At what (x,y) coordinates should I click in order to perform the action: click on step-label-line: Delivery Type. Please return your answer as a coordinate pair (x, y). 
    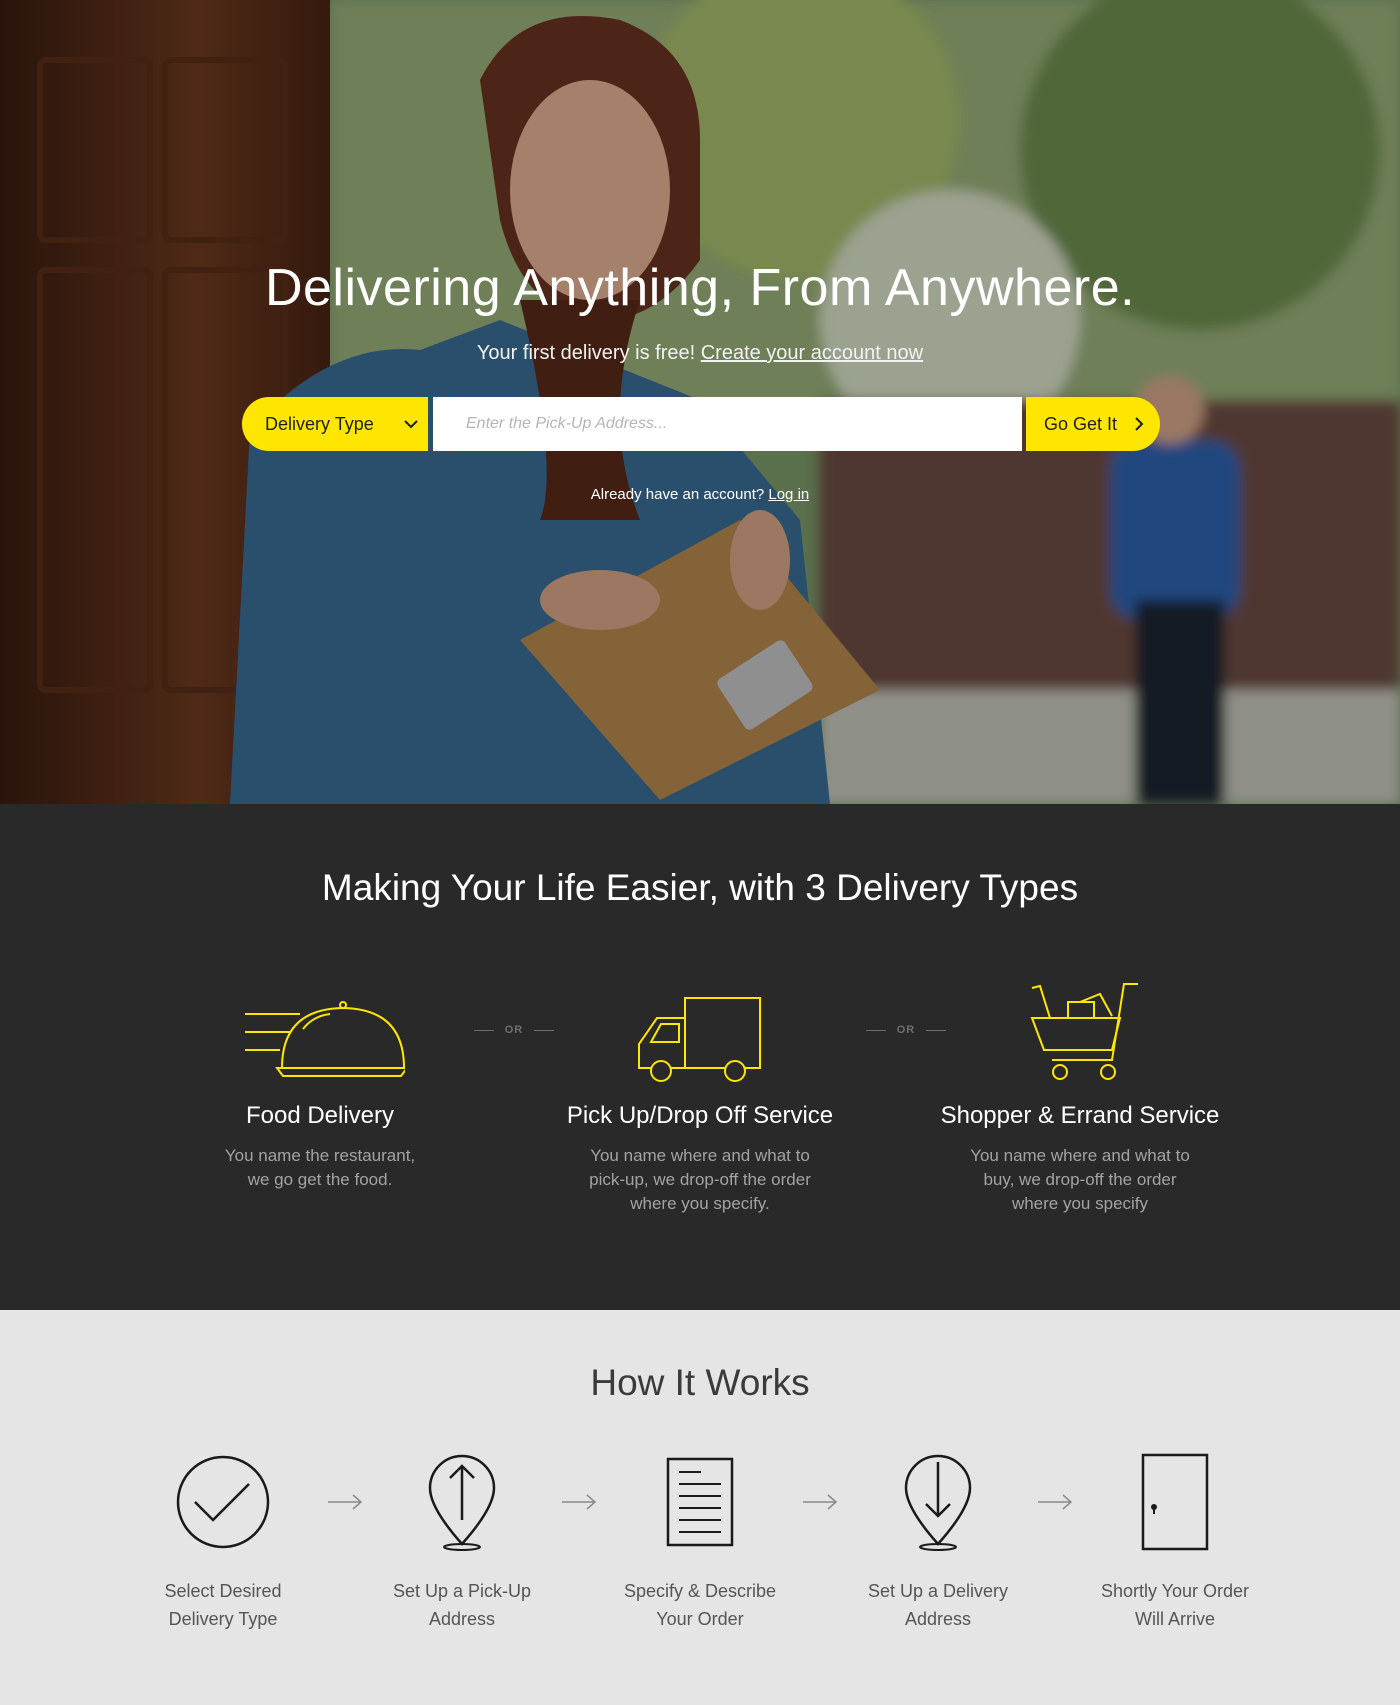
    Looking at the image, I should click on (223, 1619).